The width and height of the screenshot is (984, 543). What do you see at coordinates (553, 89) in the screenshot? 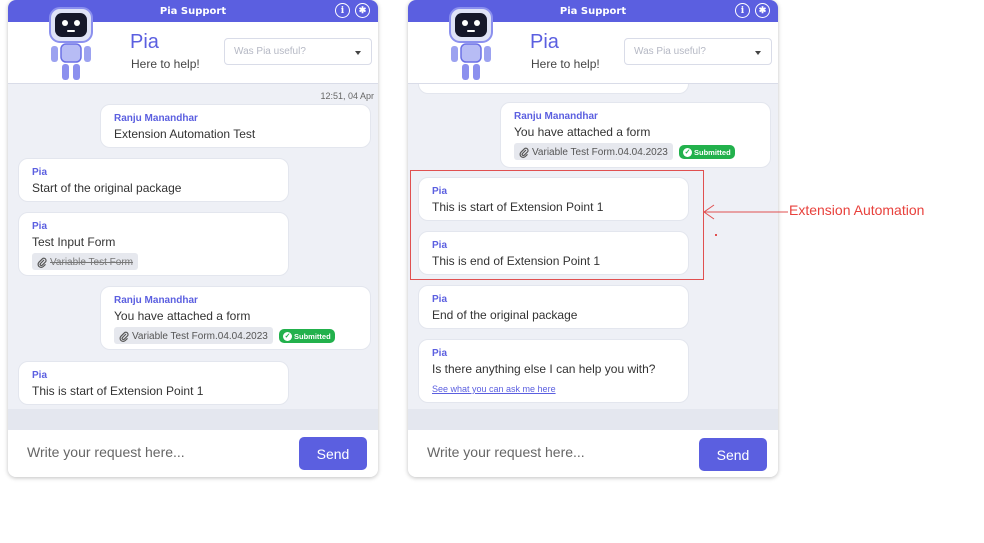
I see `message-bubble-bot` at bounding box center [553, 89].